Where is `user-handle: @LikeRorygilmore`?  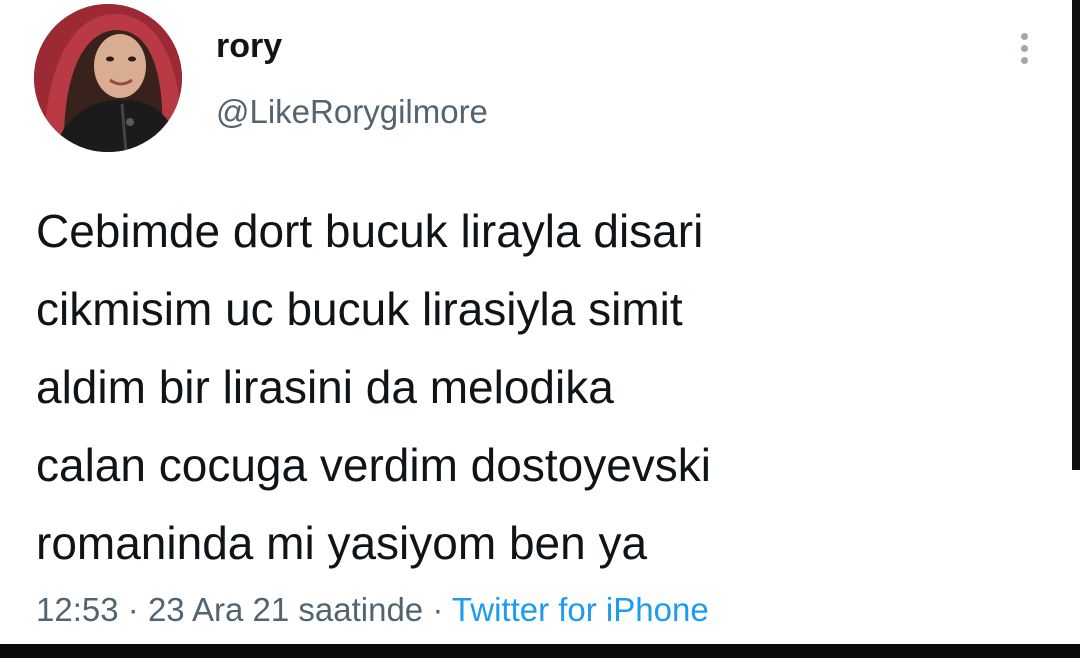
user-handle: @LikeRorygilmore is located at coordinates (352, 112).